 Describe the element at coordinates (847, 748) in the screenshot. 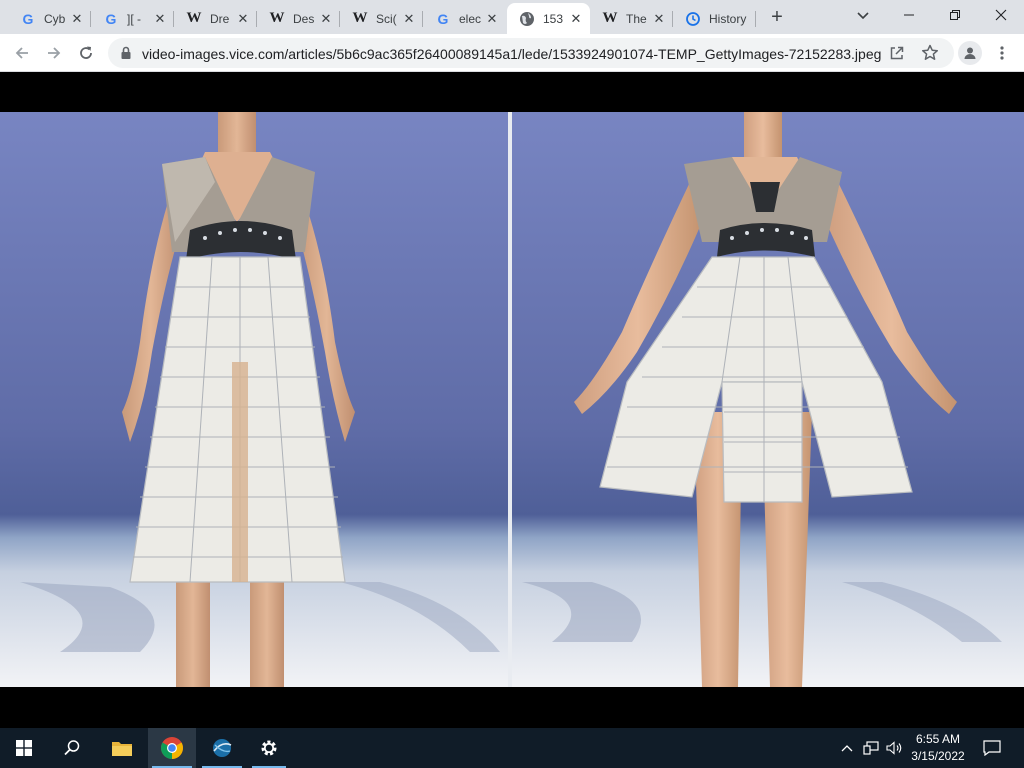

I see `chevron-up-icon` at that location.